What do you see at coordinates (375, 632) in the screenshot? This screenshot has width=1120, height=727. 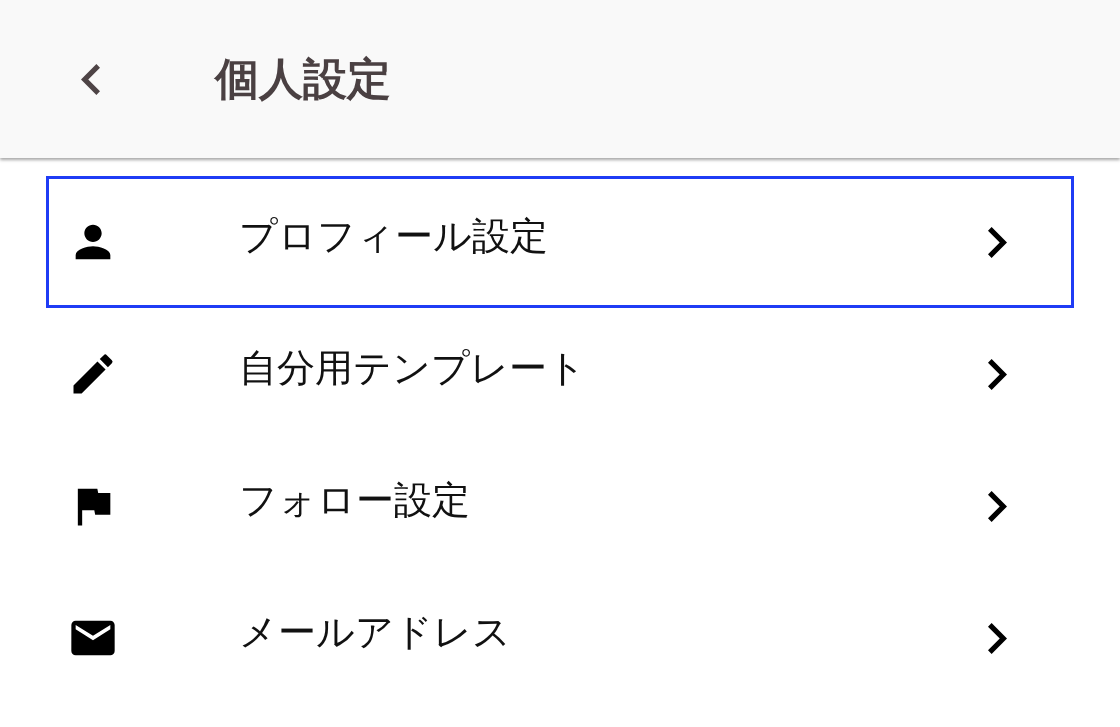 I see `item-label: メールアドレス` at bounding box center [375, 632].